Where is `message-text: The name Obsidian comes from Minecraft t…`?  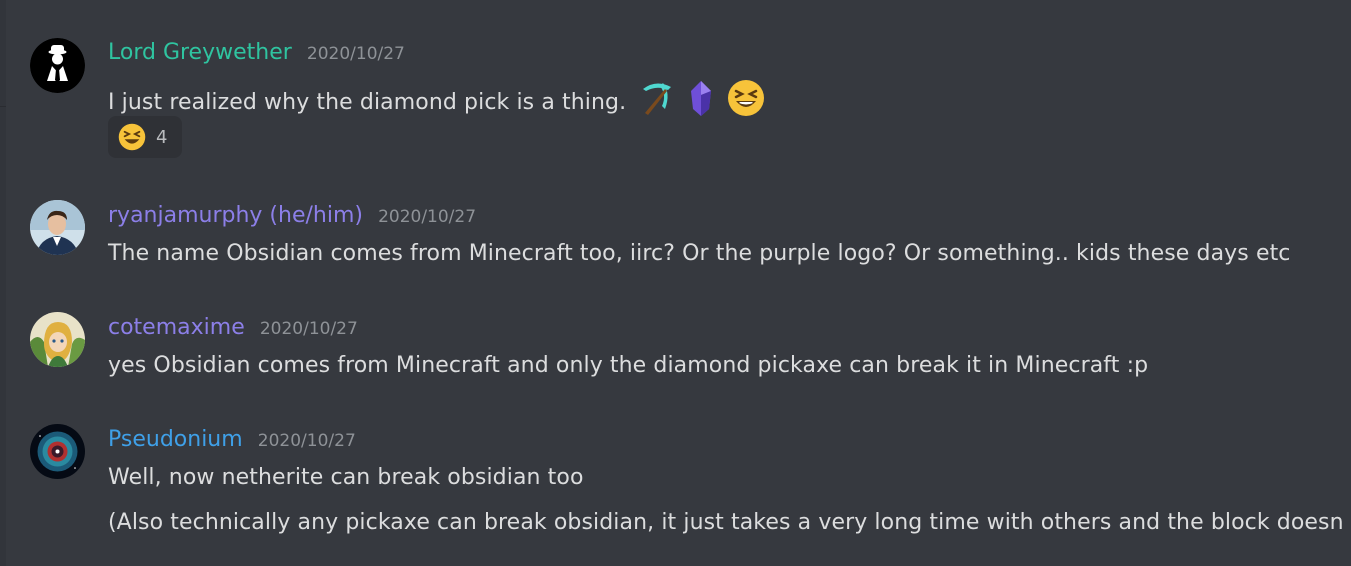 message-text: The name Obsidian comes from Minecraft t… is located at coordinates (699, 253).